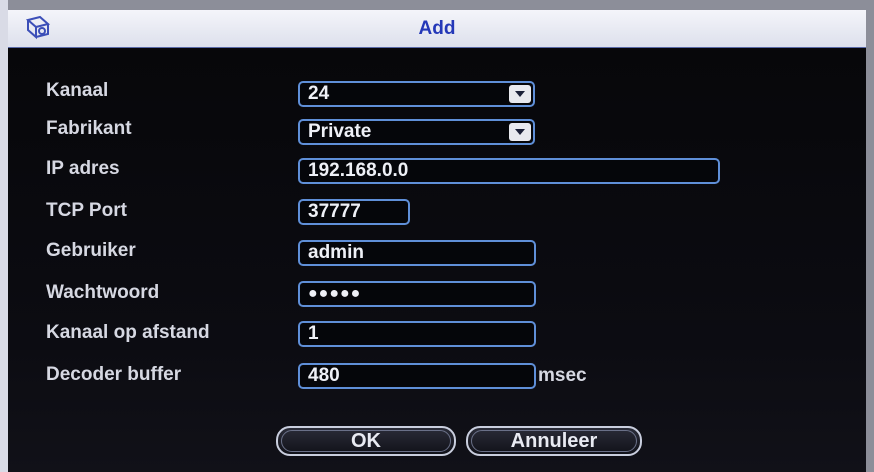 The width and height of the screenshot is (874, 472). Describe the element at coordinates (417, 334) in the screenshot. I see `remote-channel-input: 1` at that location.